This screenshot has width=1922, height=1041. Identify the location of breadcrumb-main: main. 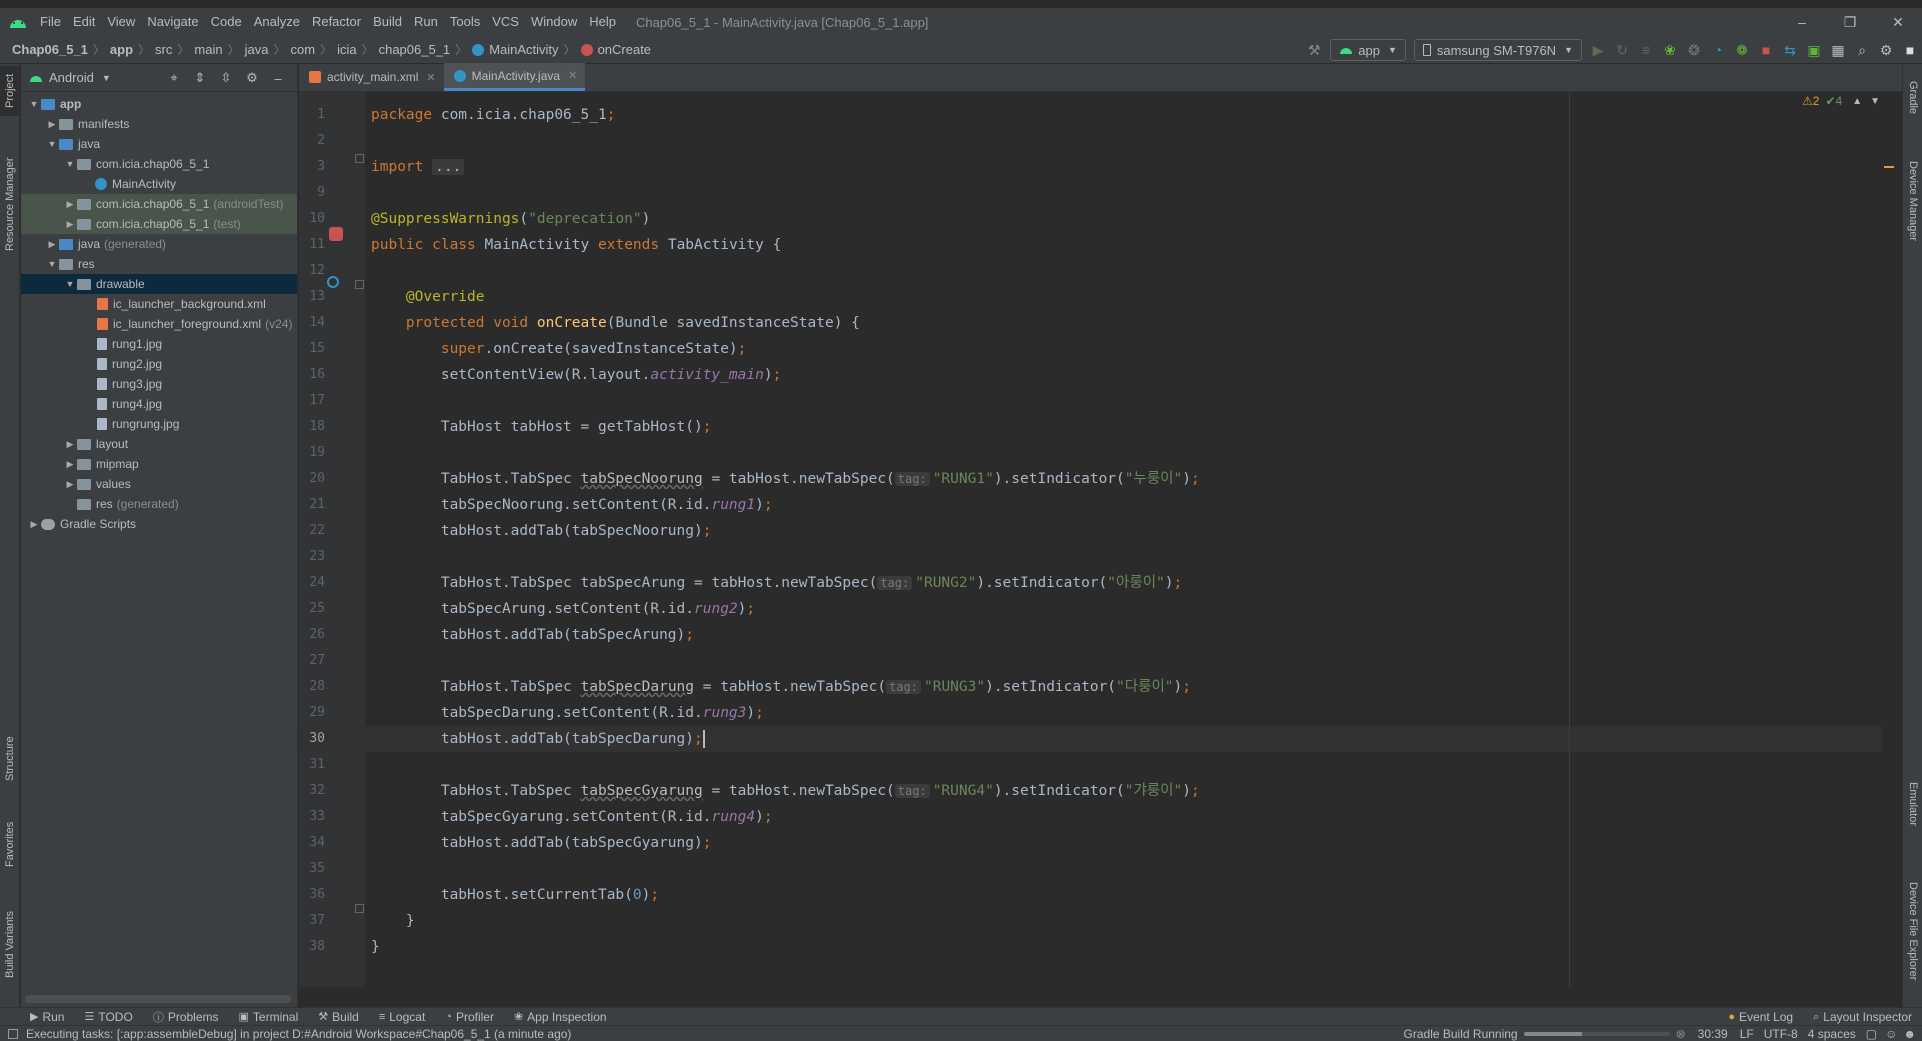
(208, 49).